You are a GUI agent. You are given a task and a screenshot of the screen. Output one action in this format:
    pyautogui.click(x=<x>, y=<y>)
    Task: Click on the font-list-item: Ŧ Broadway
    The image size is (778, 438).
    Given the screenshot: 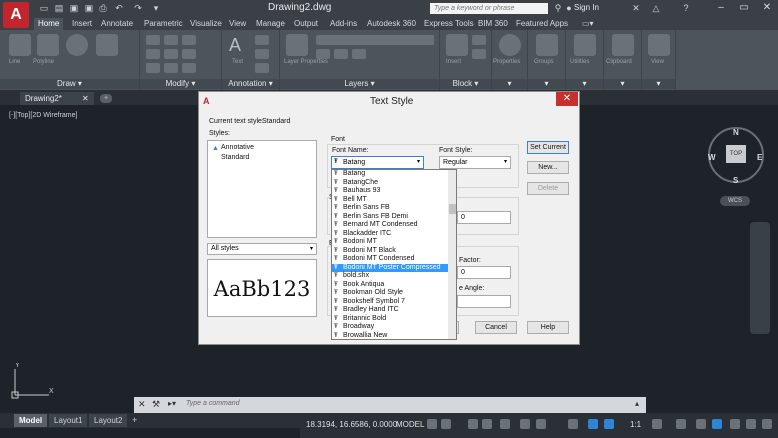 What is the action you would take?
    pyautogui.click(x=390, y=327)
    